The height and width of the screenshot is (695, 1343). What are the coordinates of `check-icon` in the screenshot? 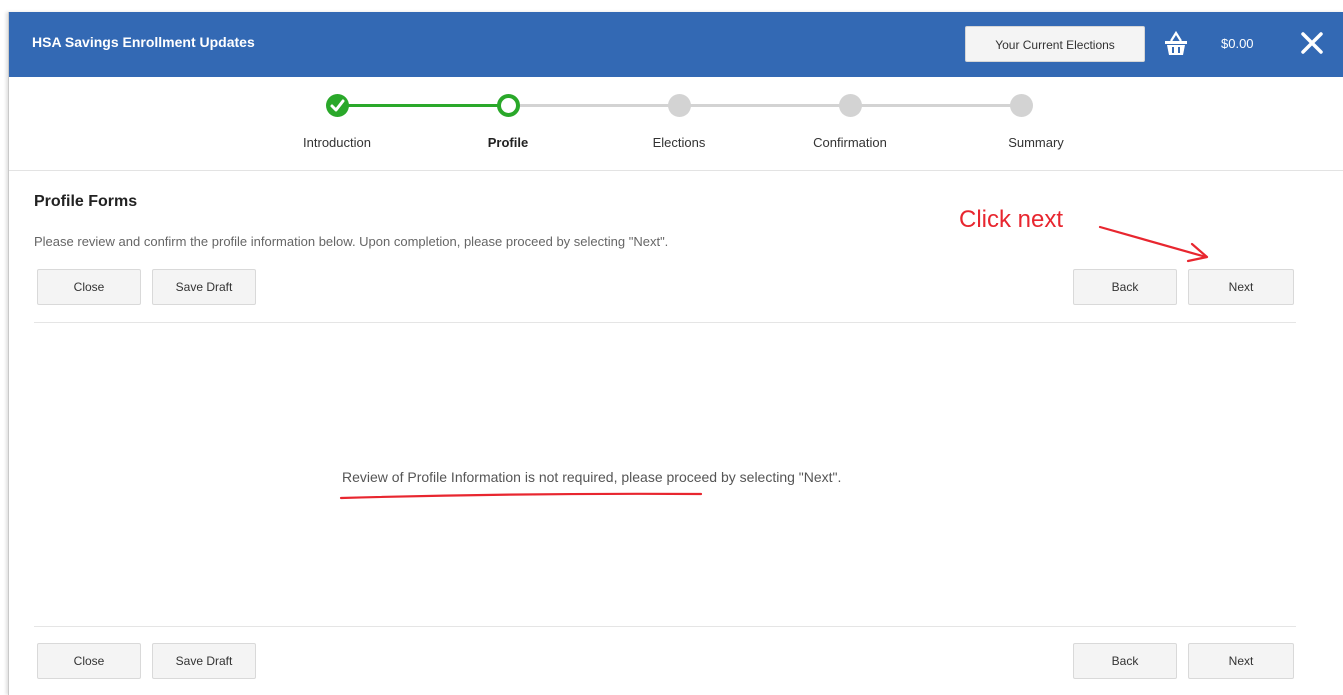 It's located at (337, 105).